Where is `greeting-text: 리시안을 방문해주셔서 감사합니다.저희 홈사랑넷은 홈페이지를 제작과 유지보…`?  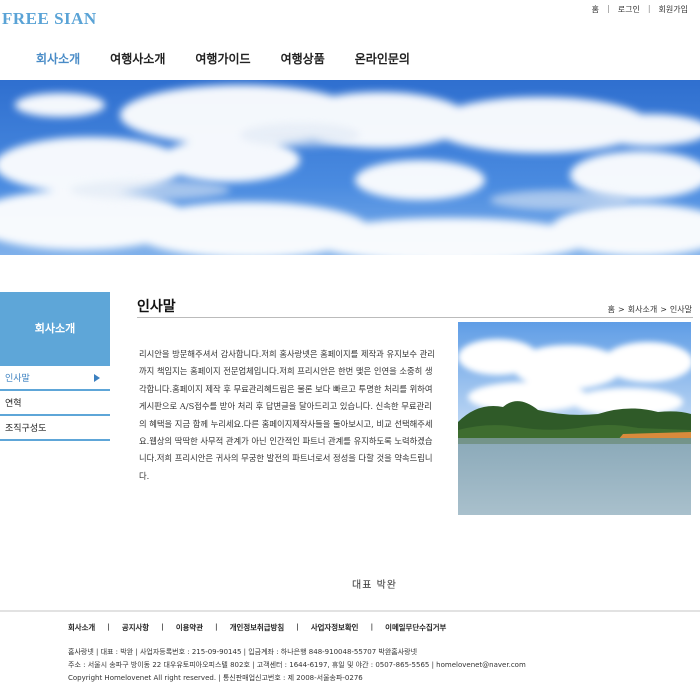 greeting-text: 리시안을 방문해주셔서 감사합니다.저희 홈사랑넷은 홈페이지를 제작과 유지보… is located at coordinates (287, 415).